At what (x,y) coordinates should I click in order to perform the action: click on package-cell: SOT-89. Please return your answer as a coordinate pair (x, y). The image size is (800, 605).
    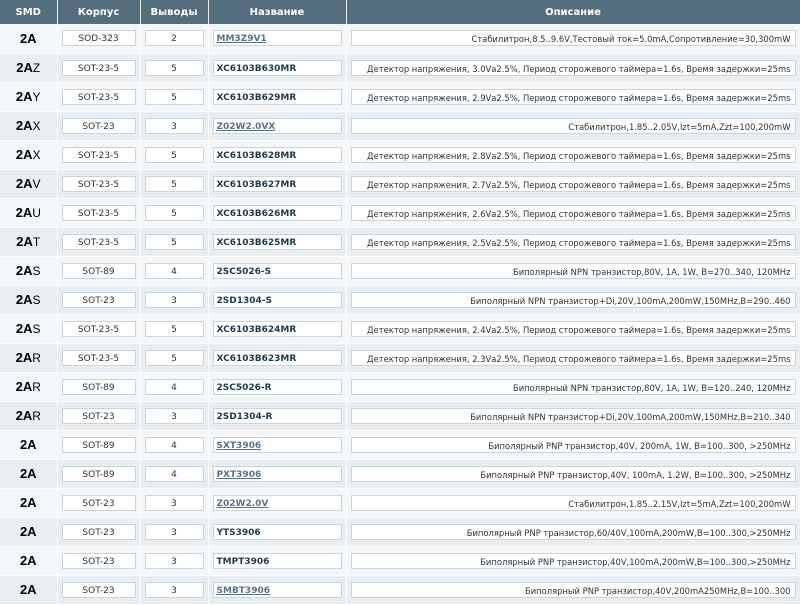
    Looking at the image, I should click on (99, 445).